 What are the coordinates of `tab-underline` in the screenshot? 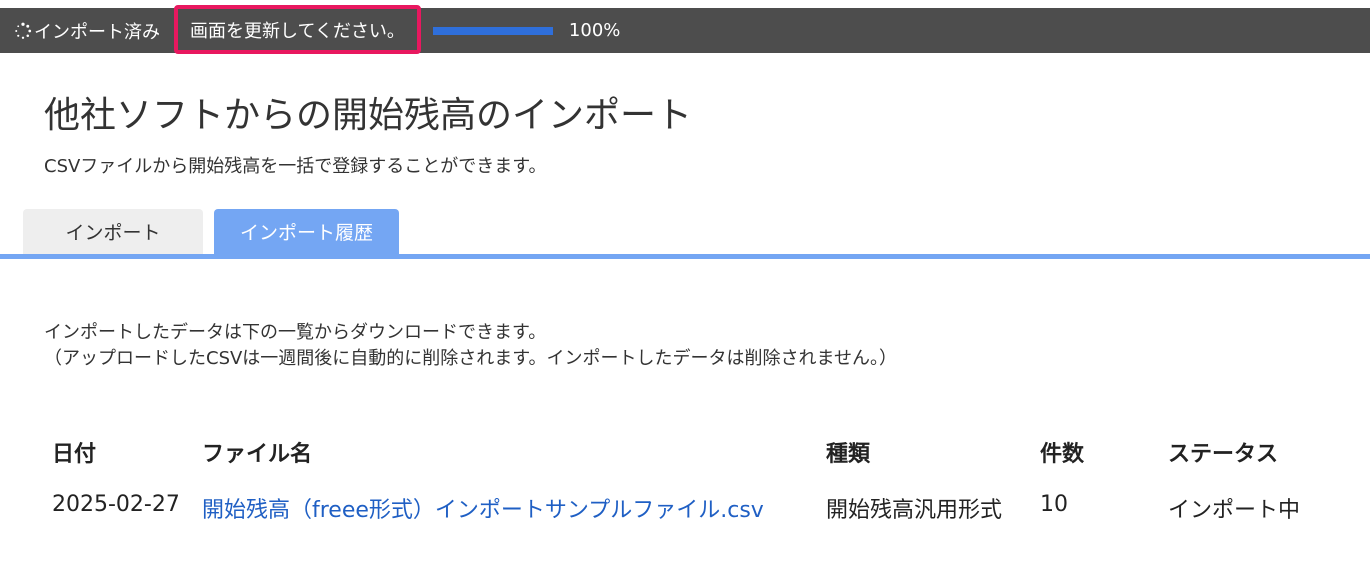 It's located at (685, 256).